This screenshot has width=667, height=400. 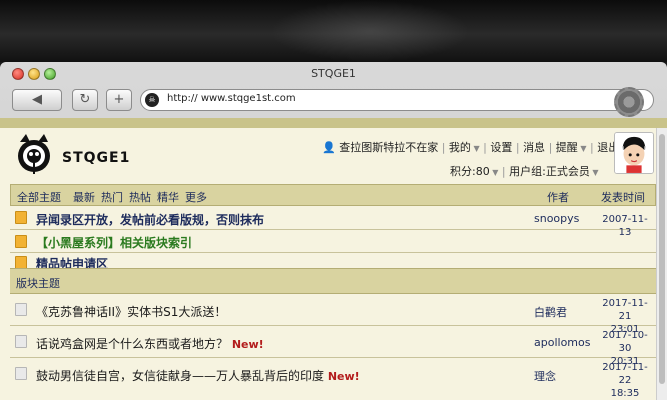 I want to click on thread-title: 《克苏鲁神话II》实体书S1大派送！, so click(x=131, y=311).